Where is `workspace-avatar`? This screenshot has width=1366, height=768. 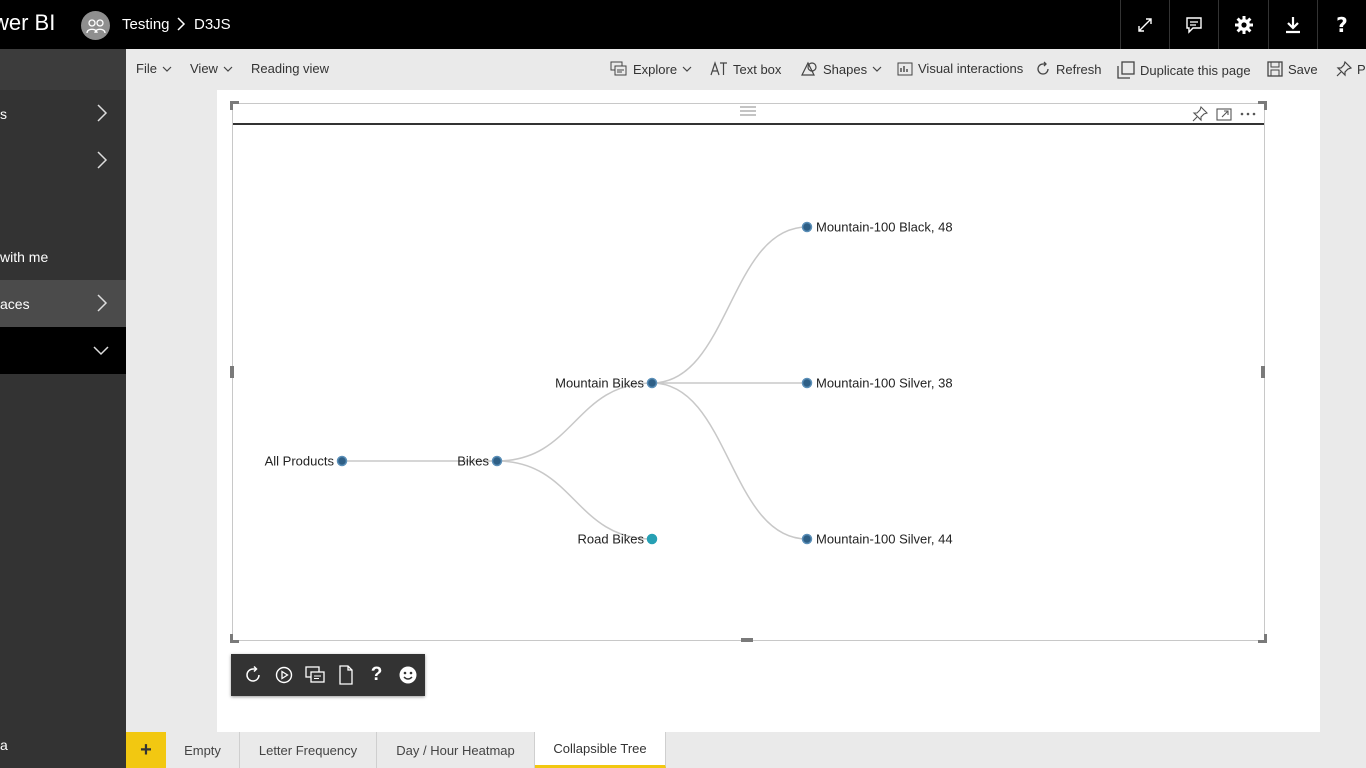
workspace-avatar is located at coordinates (95, 25).